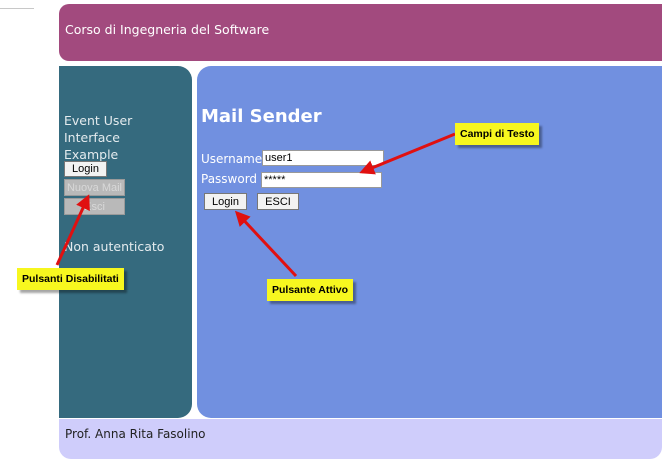  Describe the element at coordinates (72, 230) in the screenshot. I see `arrow-pulsanti-disabilitati` at that location.